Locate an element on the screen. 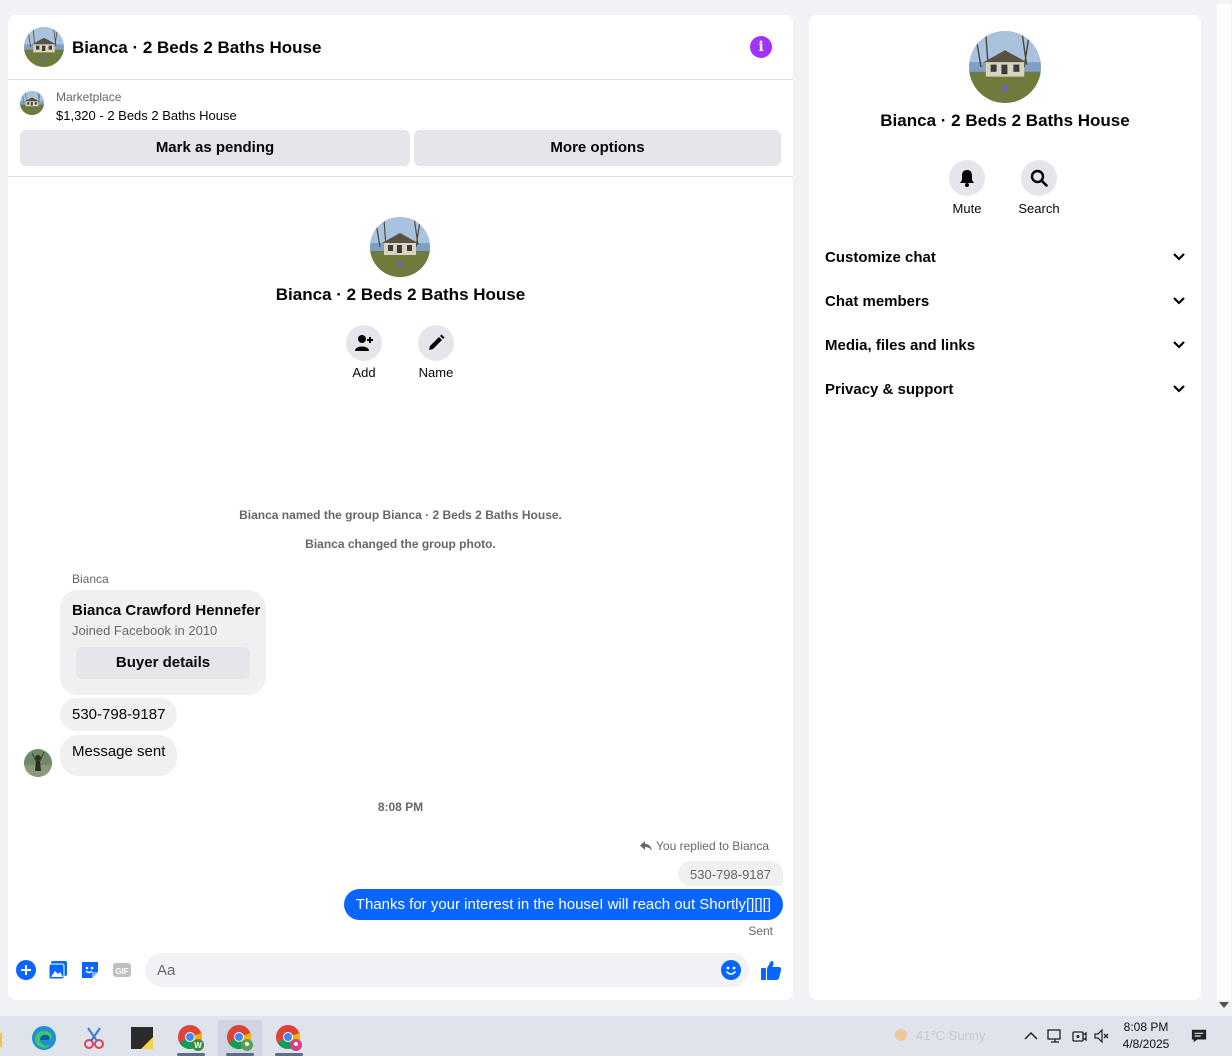 This screenshot has width=1232, height=1056. gif-icon: GIF is located at coordinates (122, 970).